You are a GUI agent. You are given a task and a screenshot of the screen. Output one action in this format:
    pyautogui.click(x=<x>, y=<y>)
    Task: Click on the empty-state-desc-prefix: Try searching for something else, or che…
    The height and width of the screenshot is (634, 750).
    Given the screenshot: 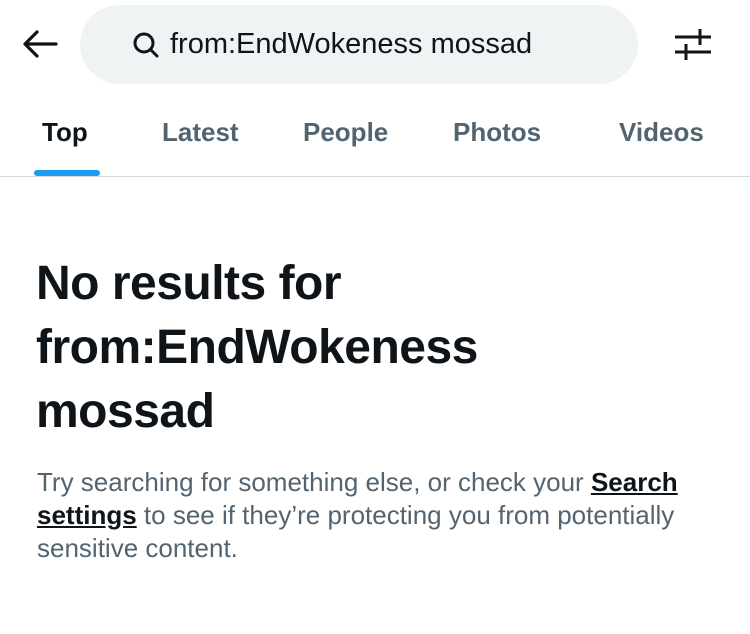 What is the action you would take?
    pyautogui.click(x=314, y=482)
    